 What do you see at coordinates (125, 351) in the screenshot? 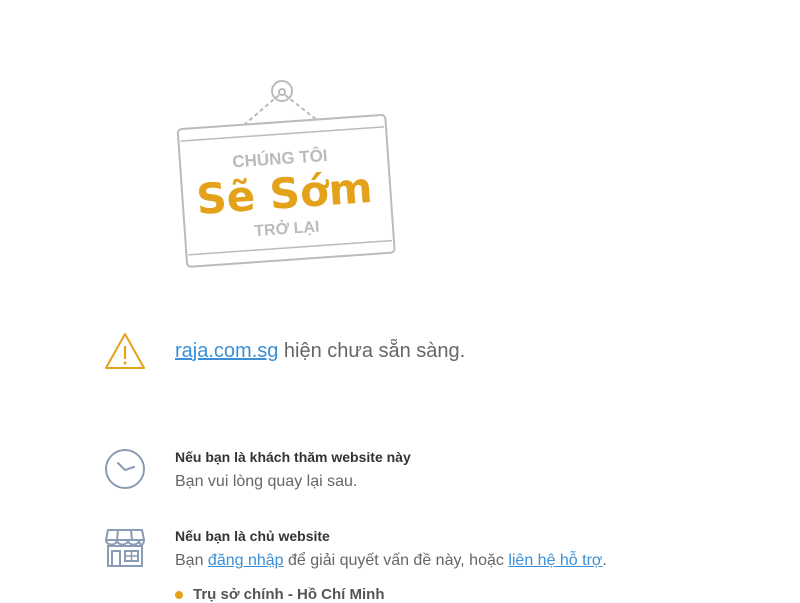
I see `warning-icon` at bounding box center [125, 351].